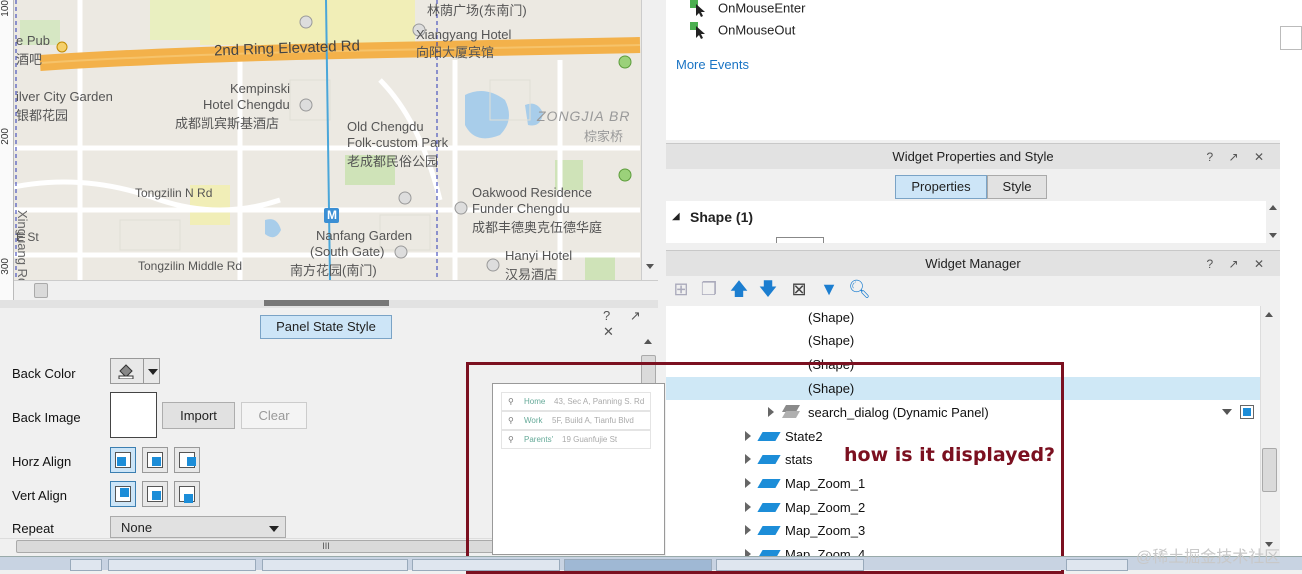 The width and height of the screenshot is (1302, 574). What do you see at coordinates (155, 494) in the screenshot?
I see `align-middle-button` at bounding box center [155, 494].